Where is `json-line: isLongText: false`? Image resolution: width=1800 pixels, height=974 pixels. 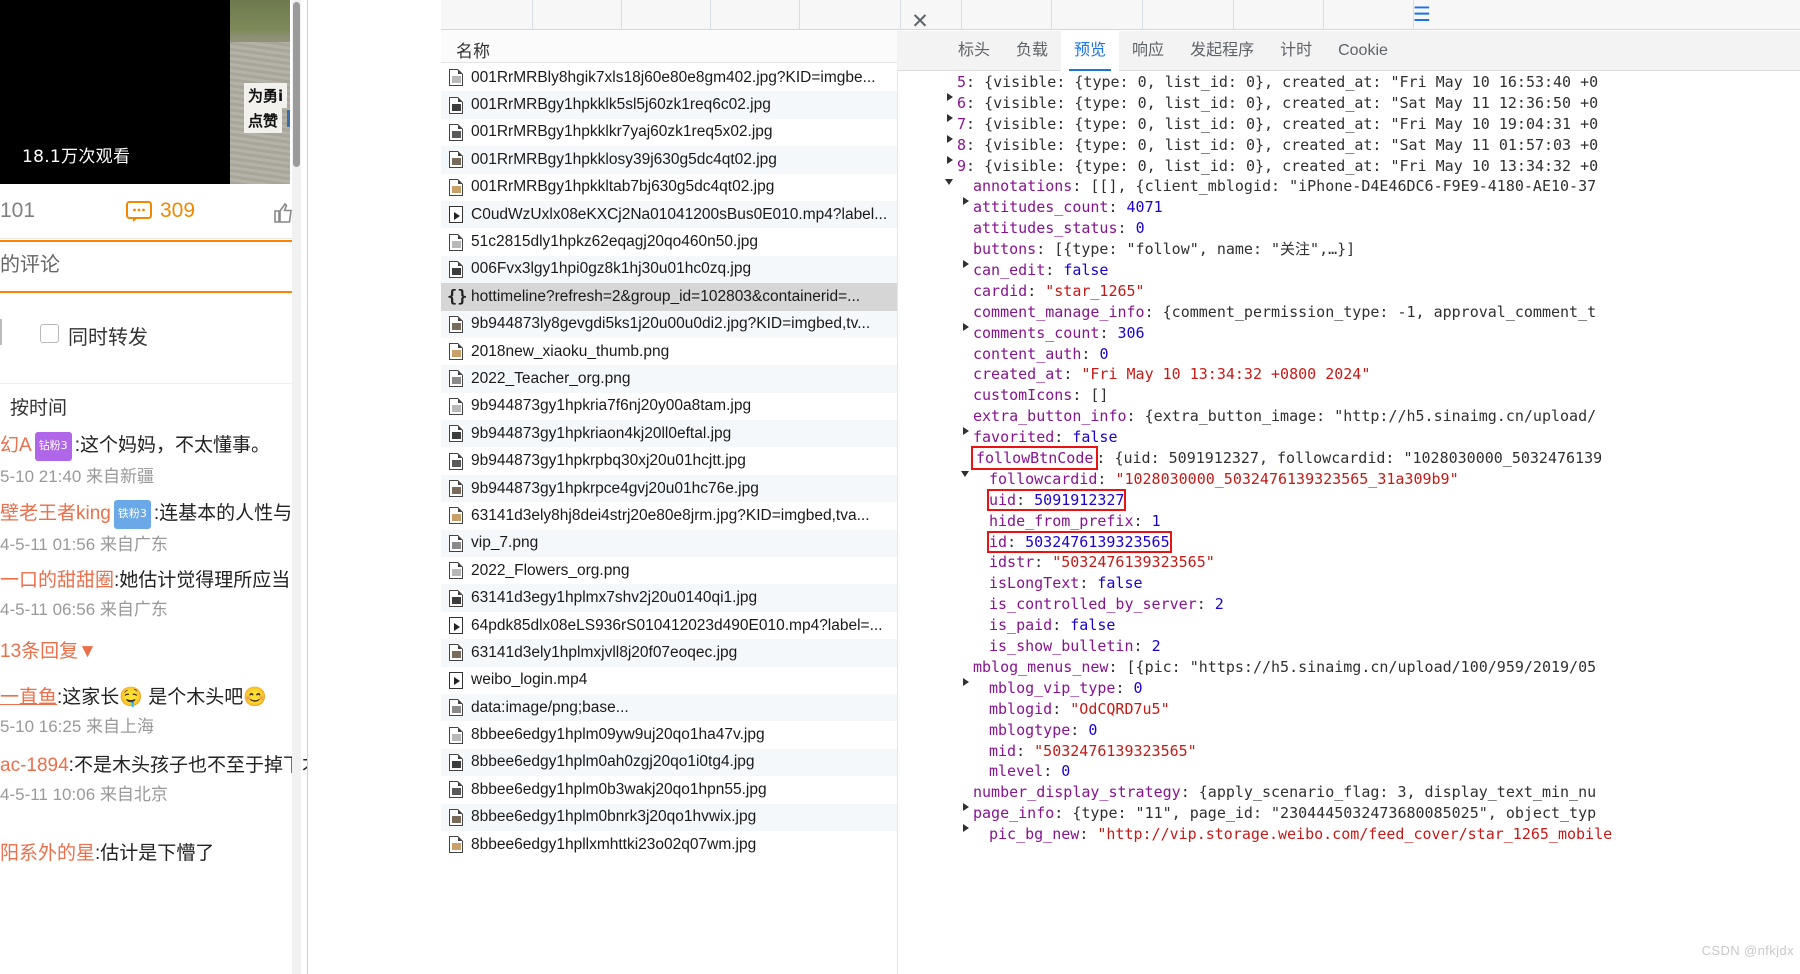
json-line: isLongText: false is located at coordinates (1349, 583).